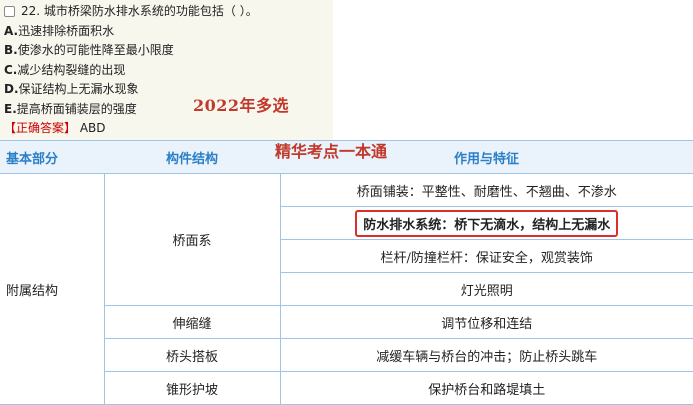 The height and width of the screenshot is (405, 693). I want to click on base-part-cell: 附属结构, so click(52, 289).